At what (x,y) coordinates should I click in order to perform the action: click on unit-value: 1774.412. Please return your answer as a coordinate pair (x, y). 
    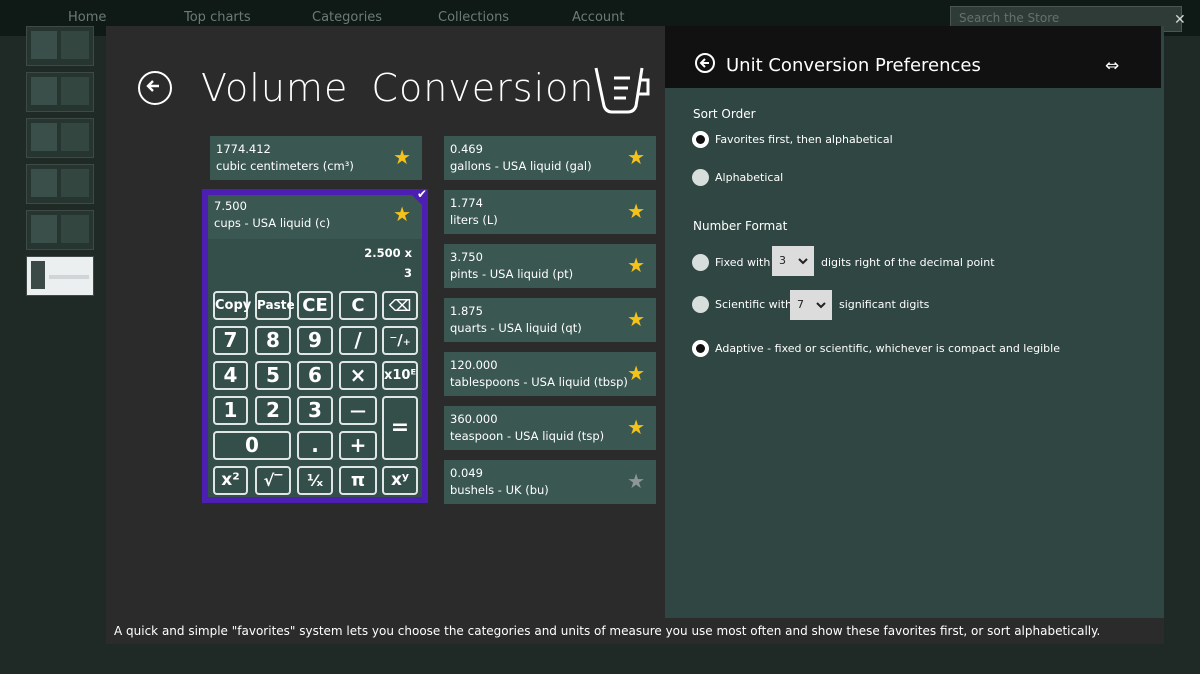
    Looking at the image, I should click on (243, 149).